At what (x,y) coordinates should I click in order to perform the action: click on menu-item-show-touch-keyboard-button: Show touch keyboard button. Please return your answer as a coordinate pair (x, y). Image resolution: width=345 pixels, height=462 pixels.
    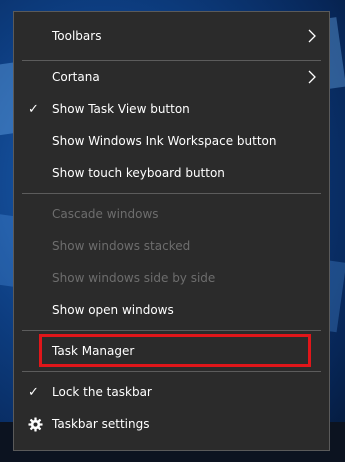
    Looking at the image, I should click on (171, 173).